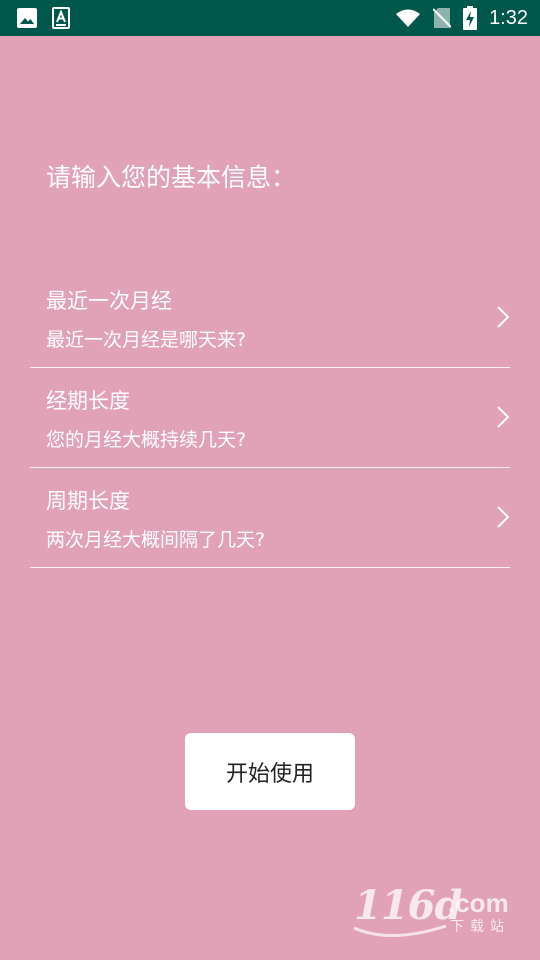  Describe the element at coordinates (480, 927) in the screenshot. I see `watermark-tagline: 下载站` at that location.